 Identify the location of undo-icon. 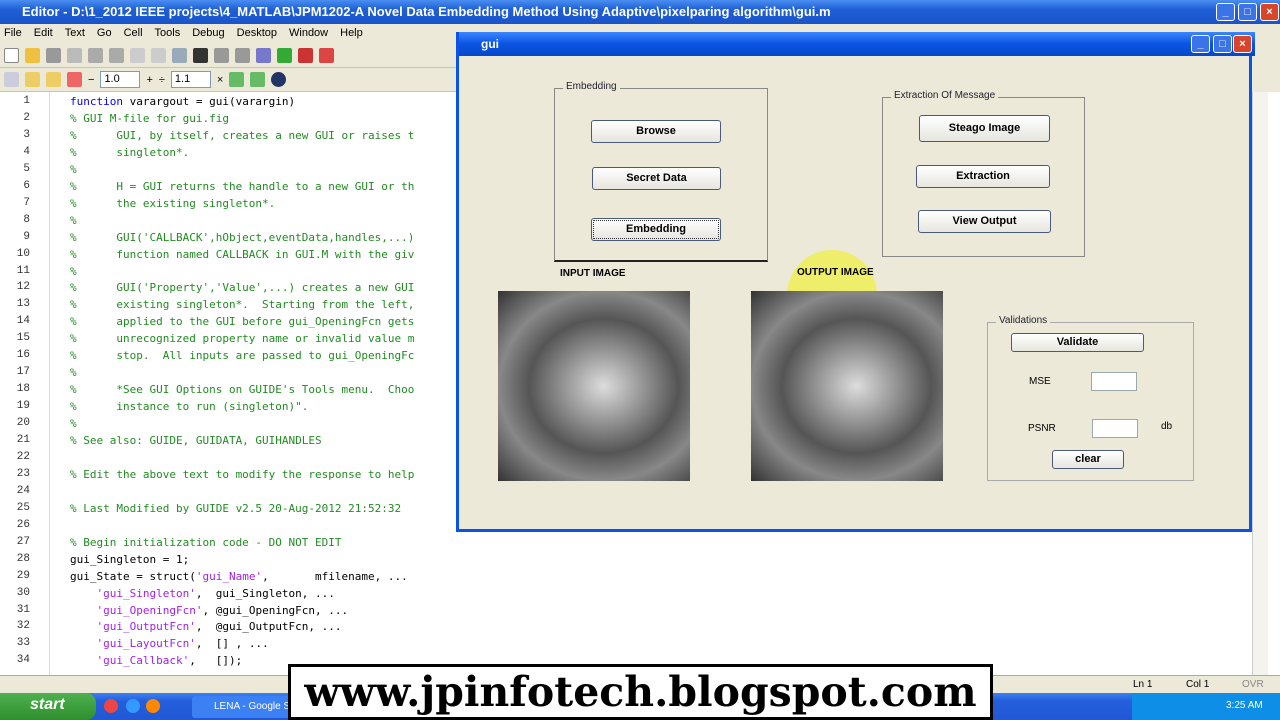
(137, 55).